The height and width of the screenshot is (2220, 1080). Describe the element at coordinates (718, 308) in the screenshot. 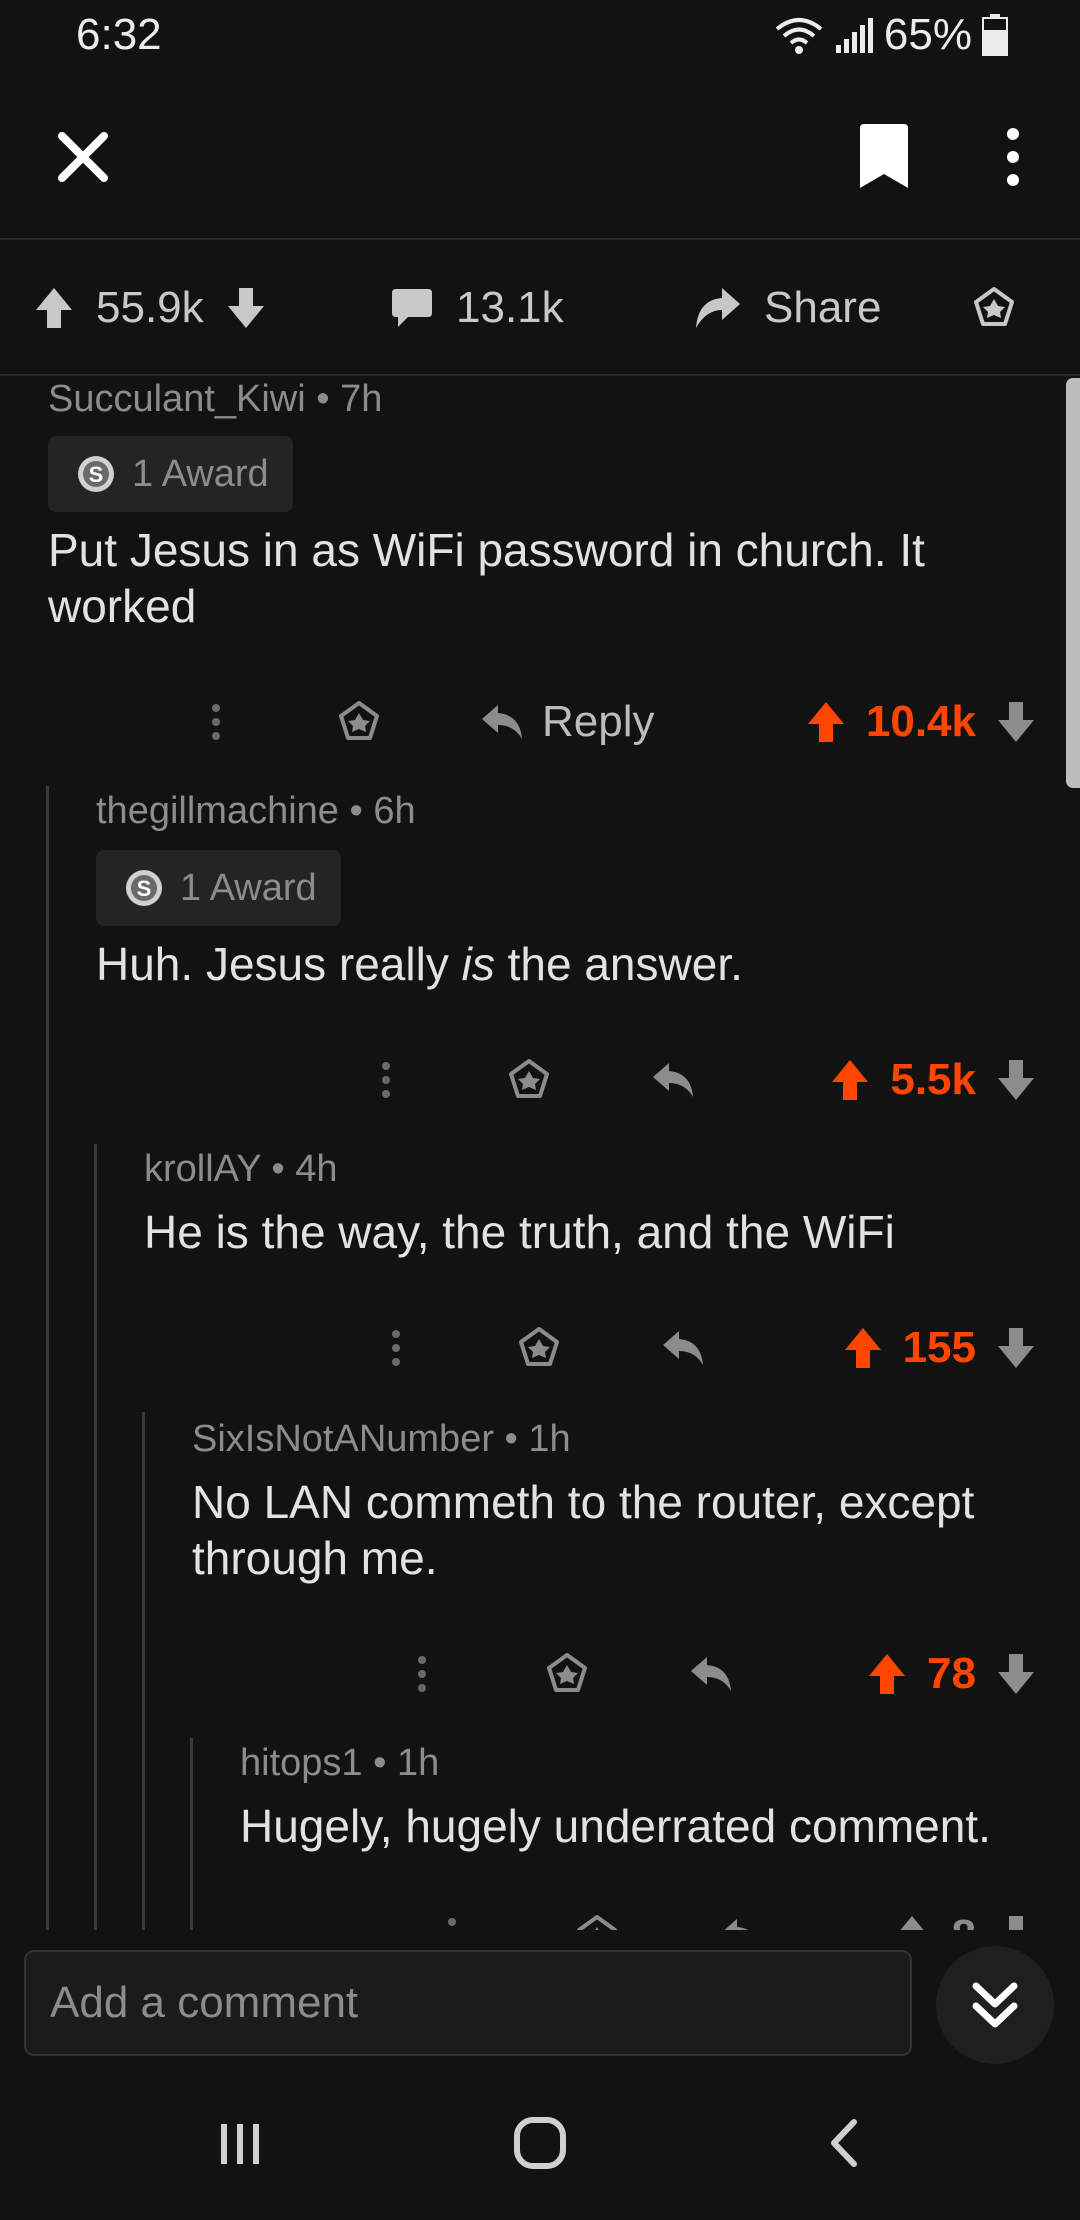

I see `share-icon` at that location.